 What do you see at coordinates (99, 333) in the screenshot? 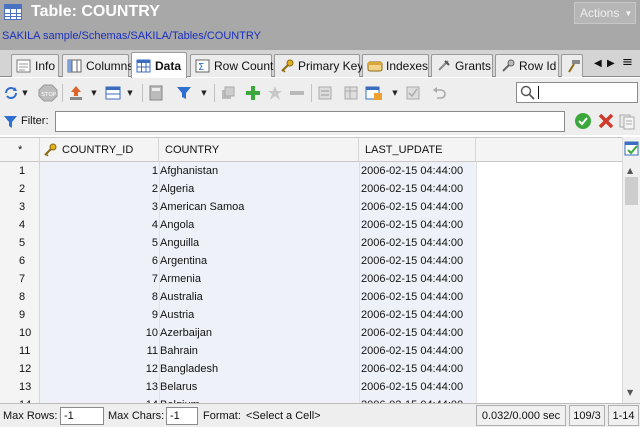
I see `cell-country-id: 10` at bounding box center [99, 333].